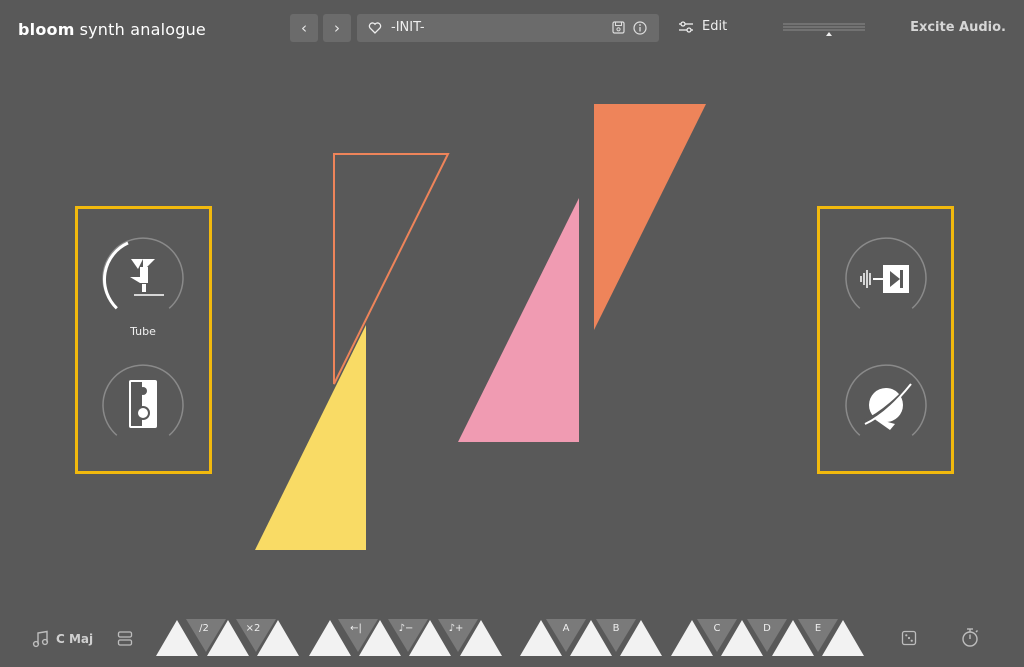  What do you see at coordinates (686, 26) in the screenshot?
I see `sliders-icon` at bounding box center [686, 26].